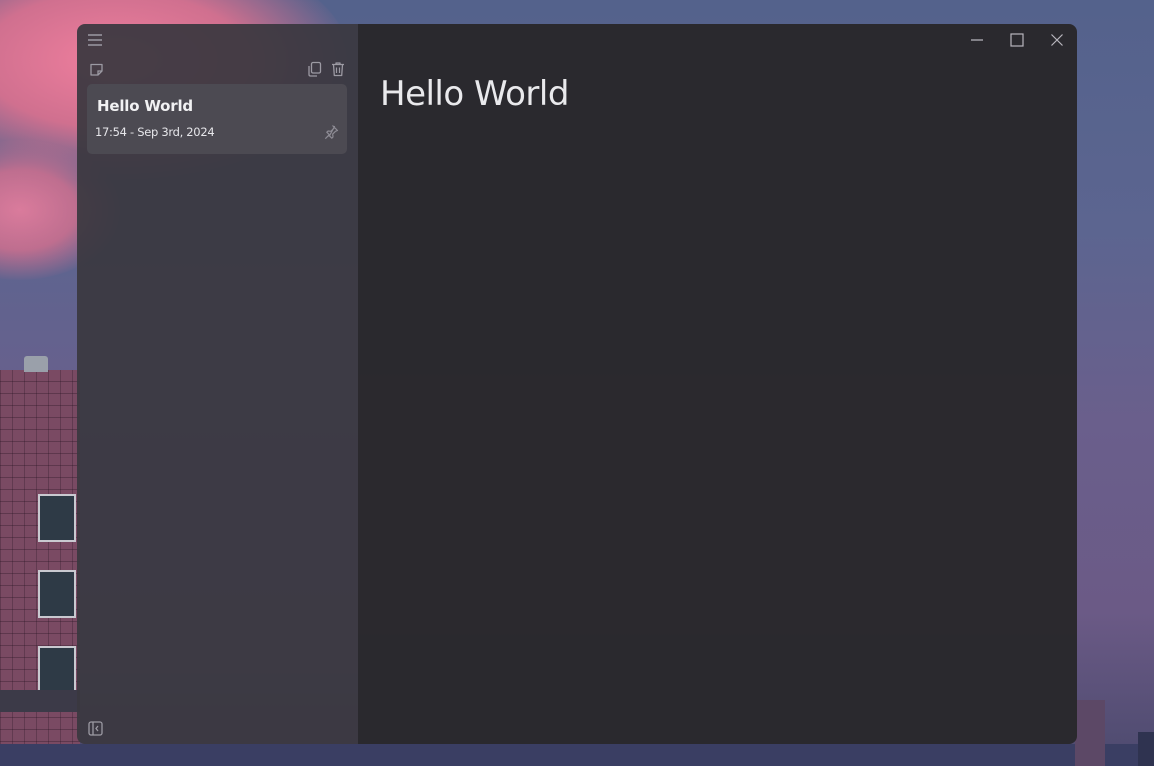 The width and height of the screenshot is (1154, 766). What do you see at coordinates (95, 40) in the screenshot?
I see `hamburger-menu-icon` at bounding box center [95, 40].